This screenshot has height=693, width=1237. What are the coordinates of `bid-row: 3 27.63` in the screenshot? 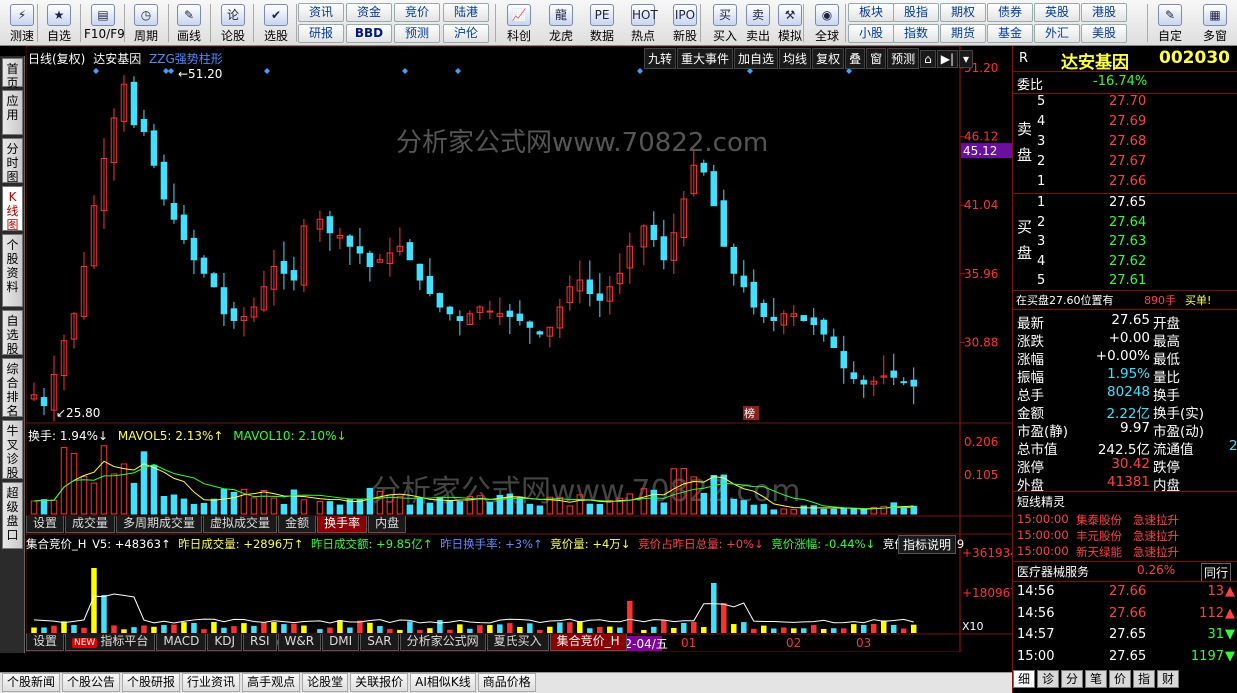 It's located at (1125, 243).